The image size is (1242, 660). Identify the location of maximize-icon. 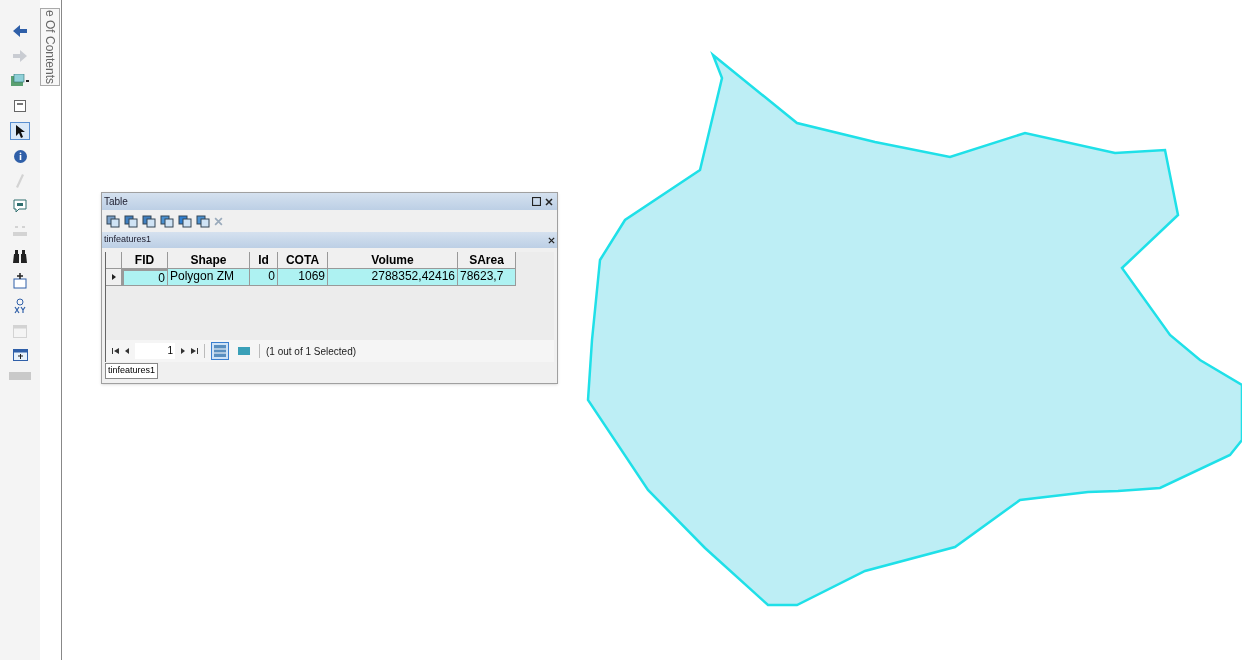
(536, 201).